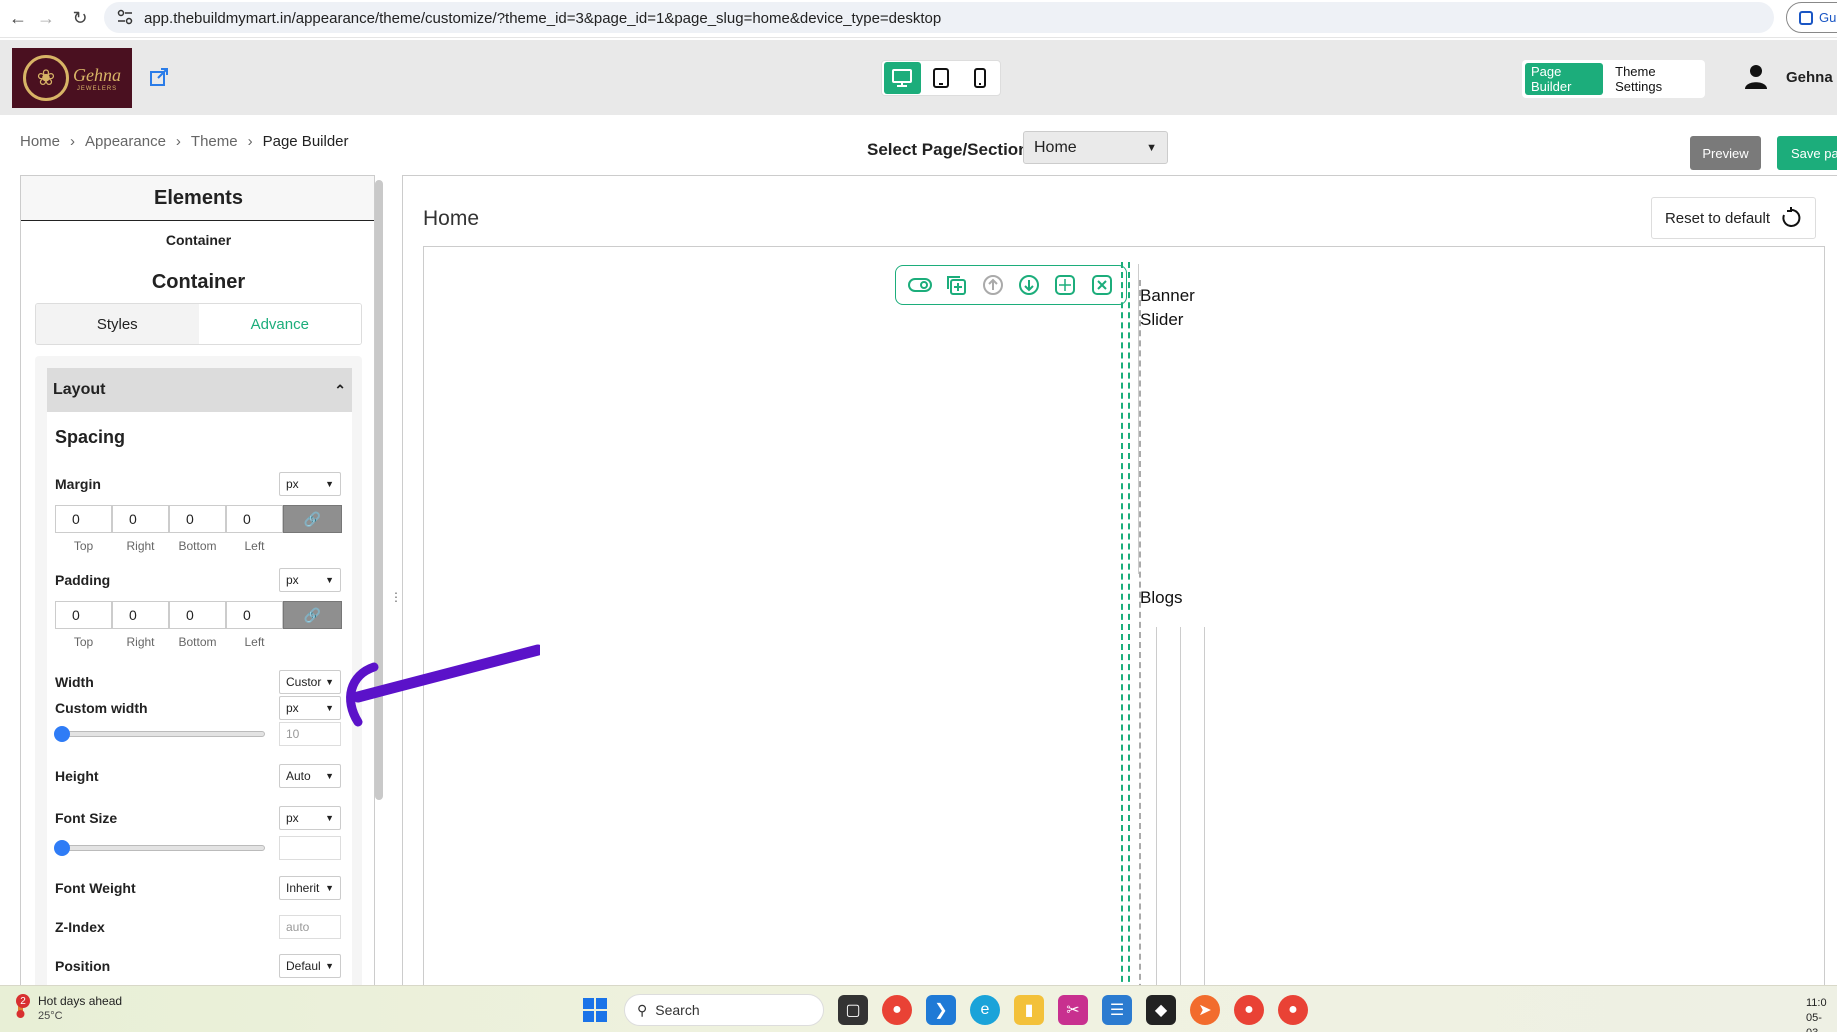 This screenshot has height=1032, width=1837. I want to click on vscode-icon: ❯, so click(941, 1010).